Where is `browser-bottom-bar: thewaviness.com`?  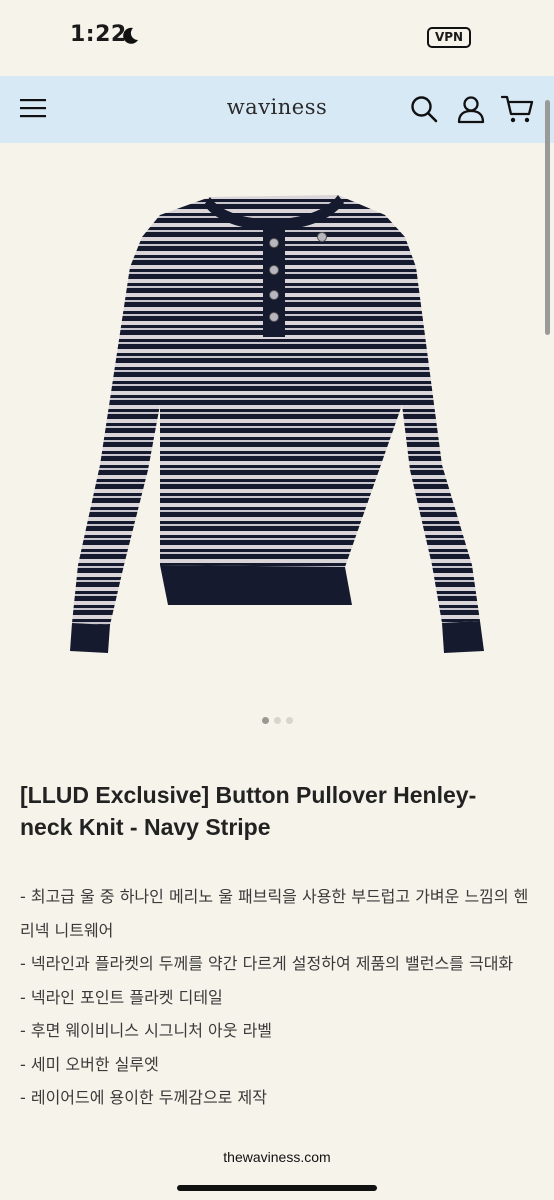
browser-bottom-bar: thewaviness.com is located at coordinates (277, 1168).